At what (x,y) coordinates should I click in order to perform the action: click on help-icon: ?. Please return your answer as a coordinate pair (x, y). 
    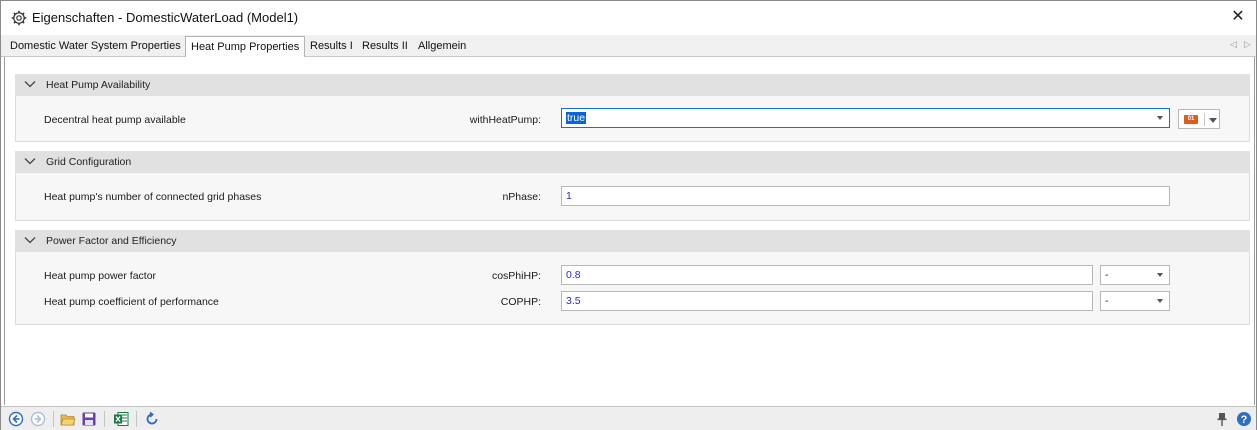
    Looking at the image, I should click on (1244, 419).